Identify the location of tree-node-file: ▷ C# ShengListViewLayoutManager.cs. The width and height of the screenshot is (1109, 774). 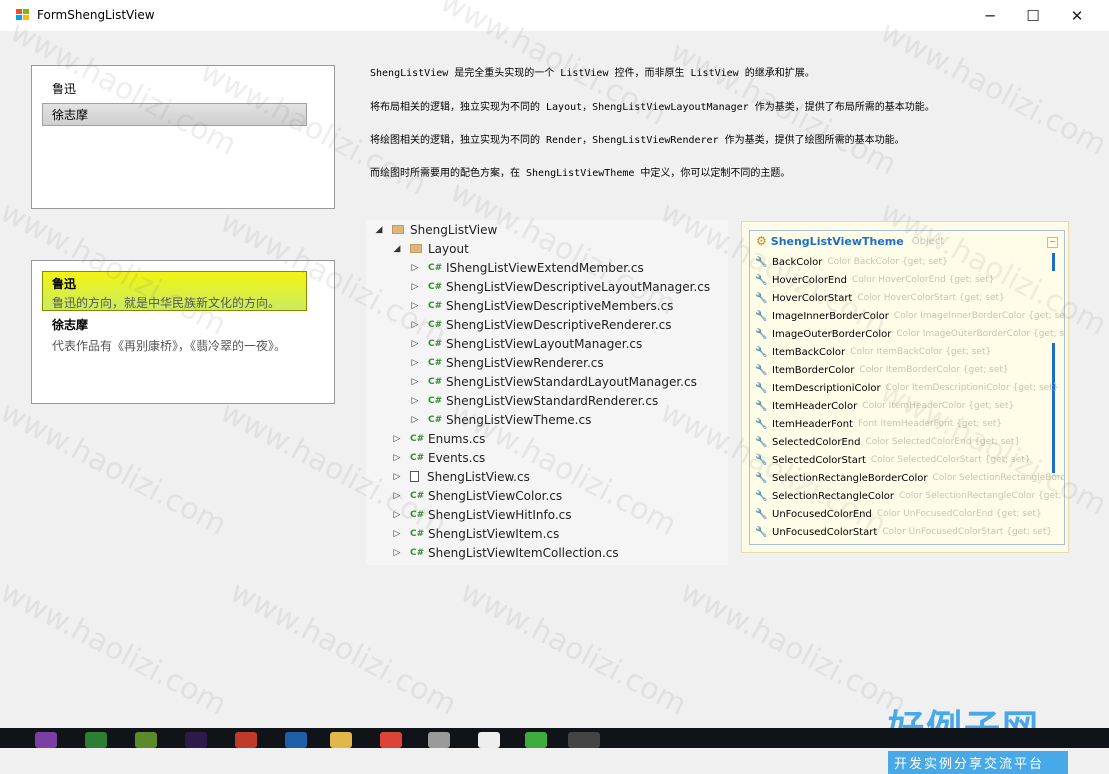
(526, 343).